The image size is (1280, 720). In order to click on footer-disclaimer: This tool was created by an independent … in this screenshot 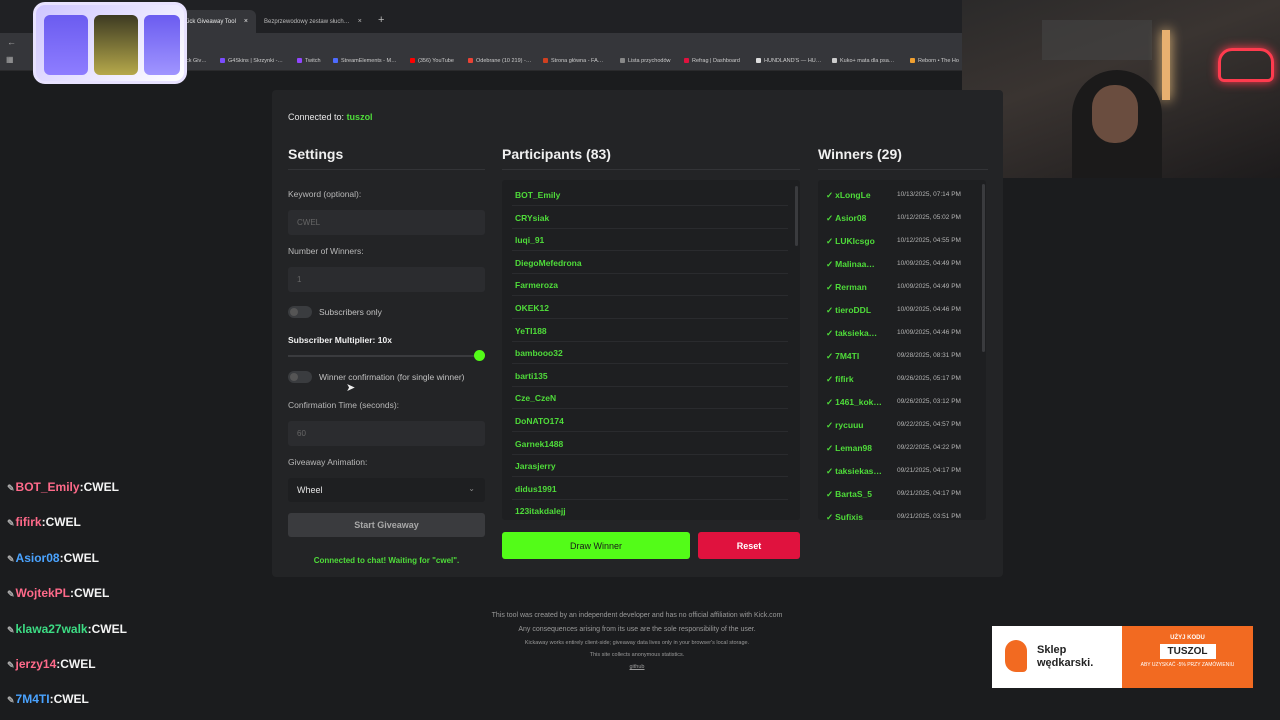, I will do `click(637, 615)`.